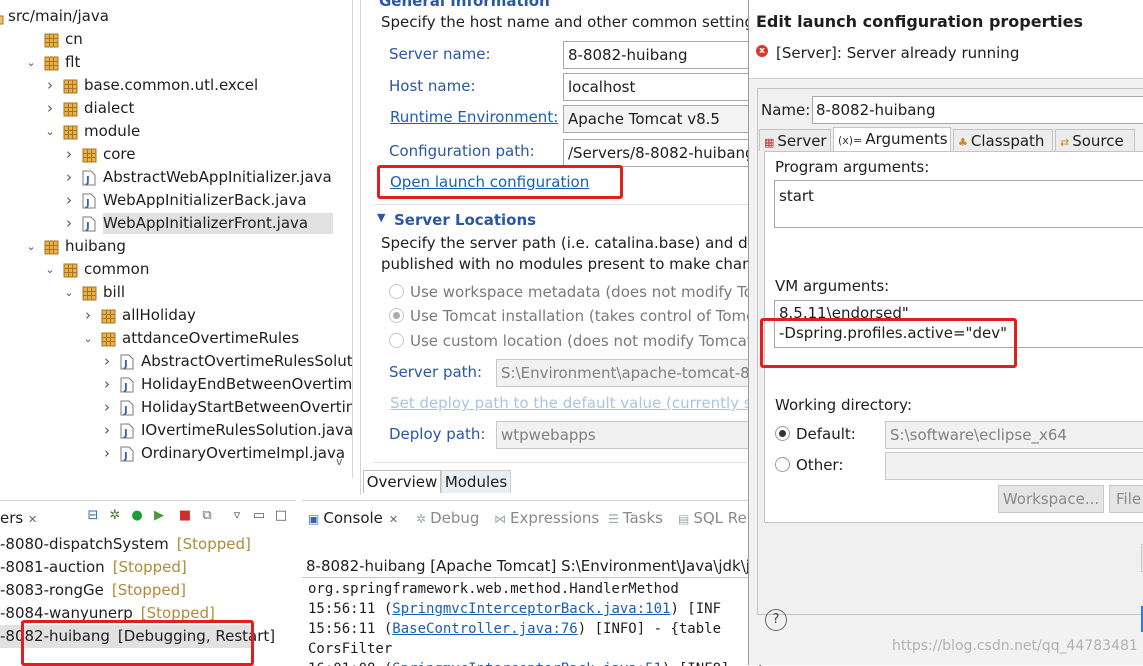 This screenshot has height=666, width=1143. I want to click on program-arguments-field: start, so click(958, 204).